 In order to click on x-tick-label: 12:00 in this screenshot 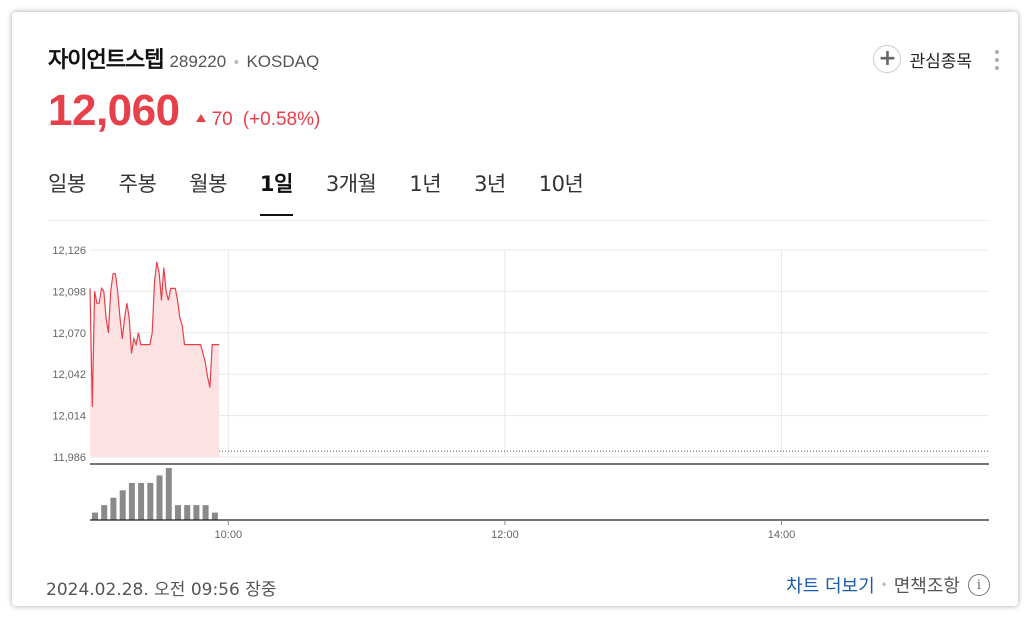, I will do `click(505, 535)`.